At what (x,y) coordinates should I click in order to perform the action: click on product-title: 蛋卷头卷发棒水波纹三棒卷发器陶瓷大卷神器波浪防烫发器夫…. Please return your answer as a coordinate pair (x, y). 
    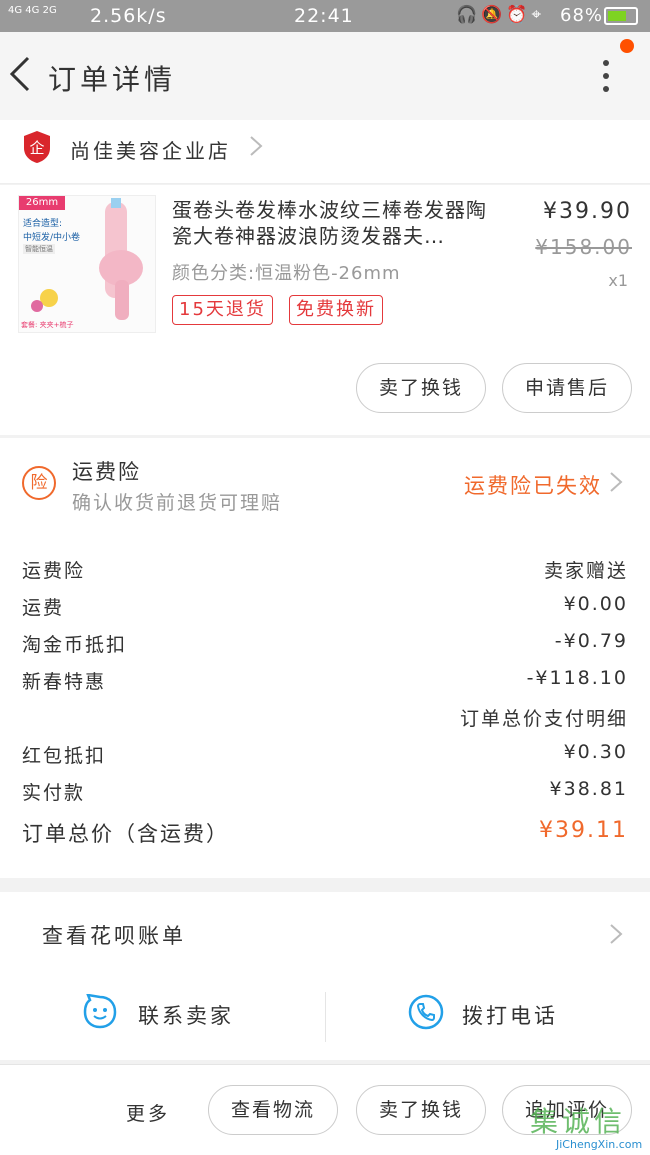
    Looking at the image, I should click on (337, 223).